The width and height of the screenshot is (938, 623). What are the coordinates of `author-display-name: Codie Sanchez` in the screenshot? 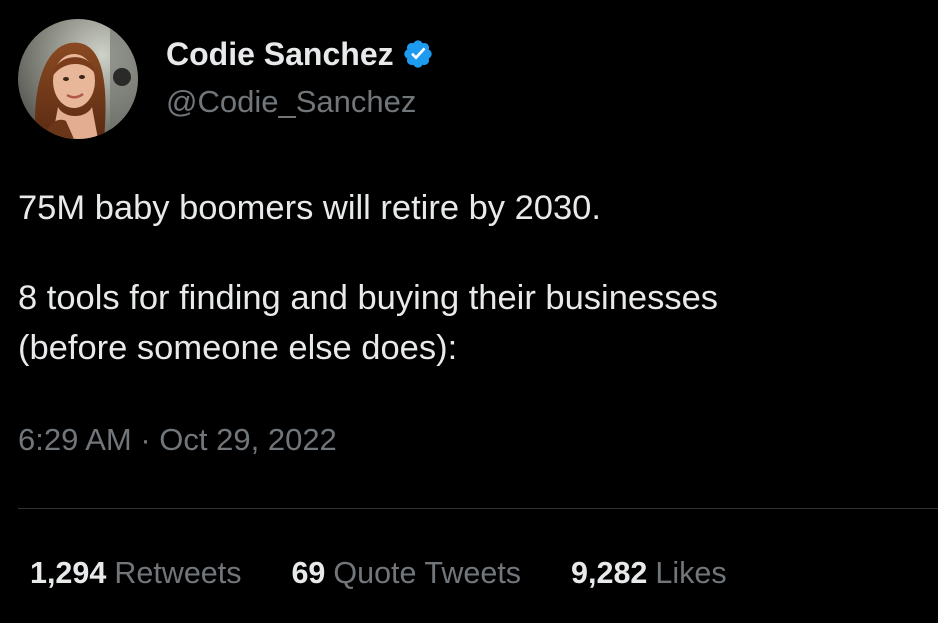 It's located at (280, 54).